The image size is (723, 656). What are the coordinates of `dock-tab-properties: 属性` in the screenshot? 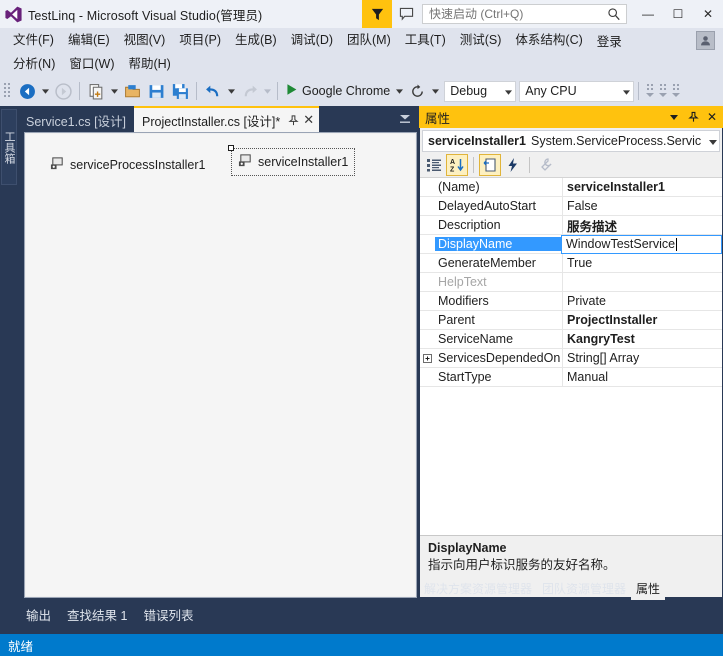 It's located at (648, 588).